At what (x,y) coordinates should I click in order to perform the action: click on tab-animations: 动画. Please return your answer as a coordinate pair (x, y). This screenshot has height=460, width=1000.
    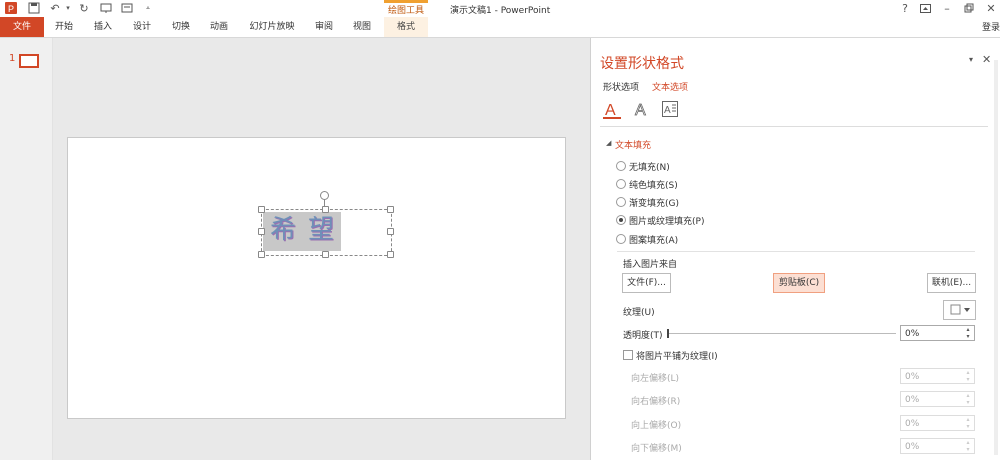
    Looking at the image, I should click on (219, 27).